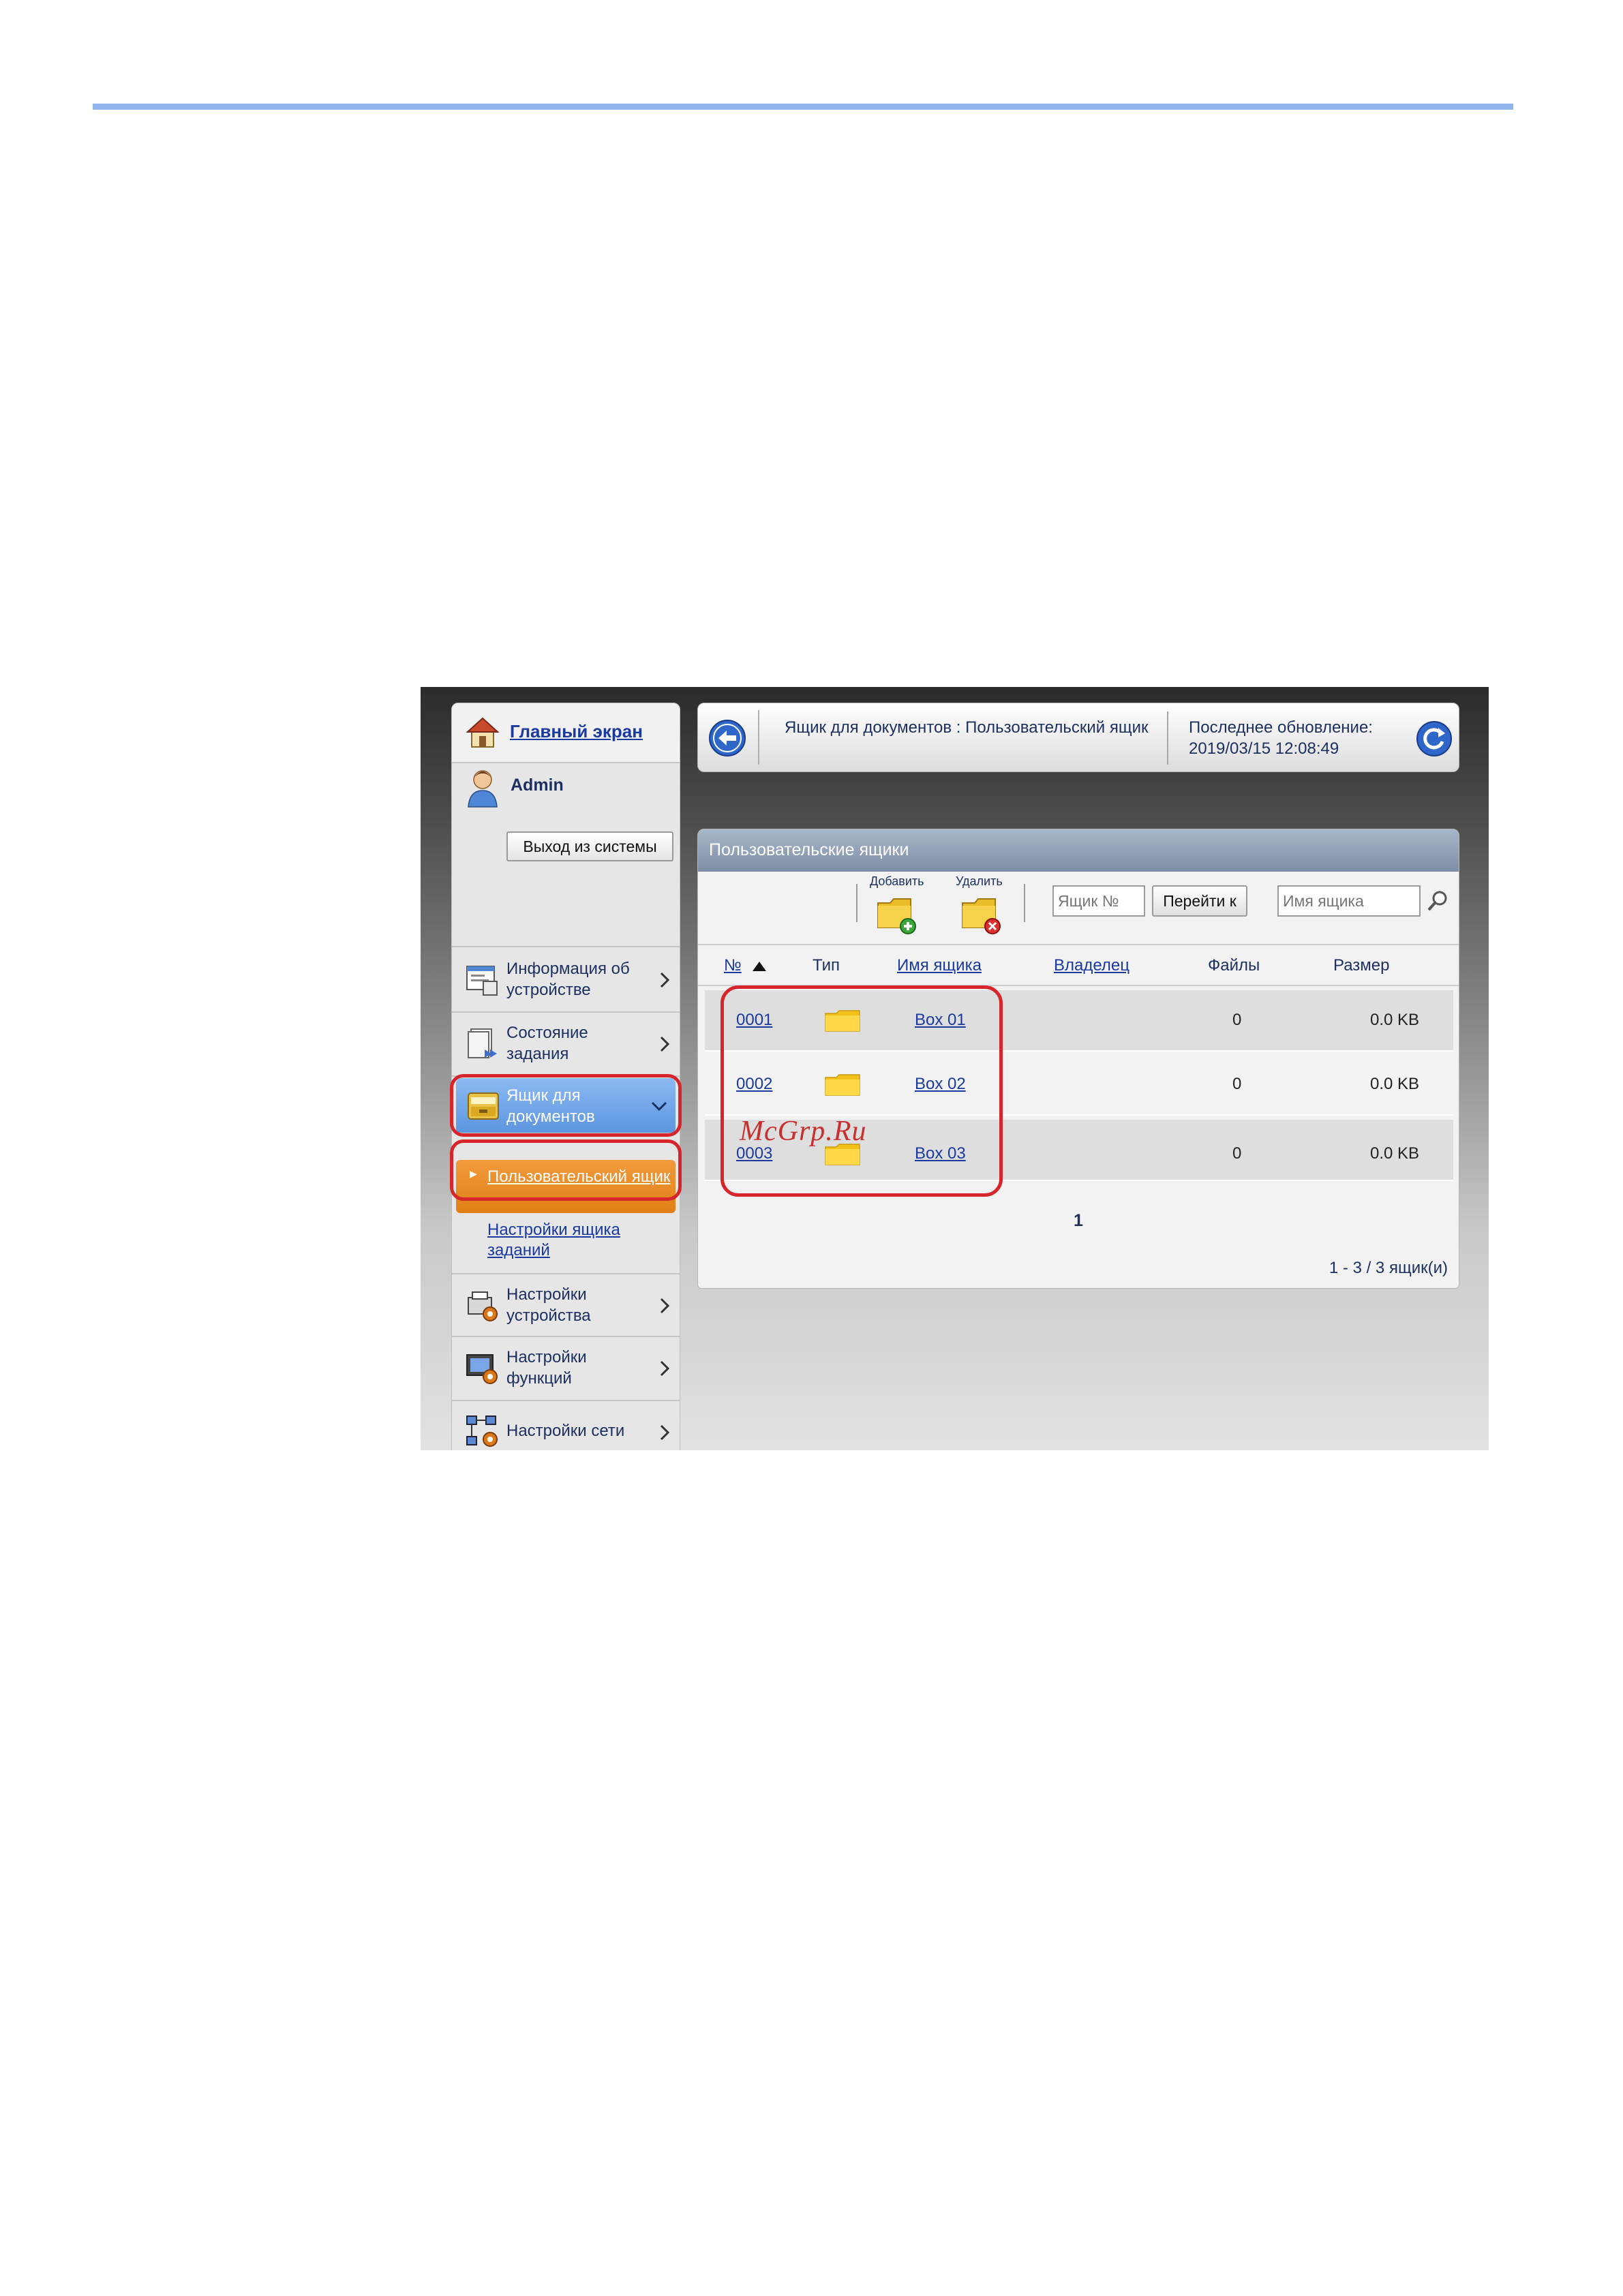 This screenshot has height=2296, width=1623. What do you see at coordinates (827, 965) in the screenshot?
I see `column-type: Тип` at bounding box center [827, 965].